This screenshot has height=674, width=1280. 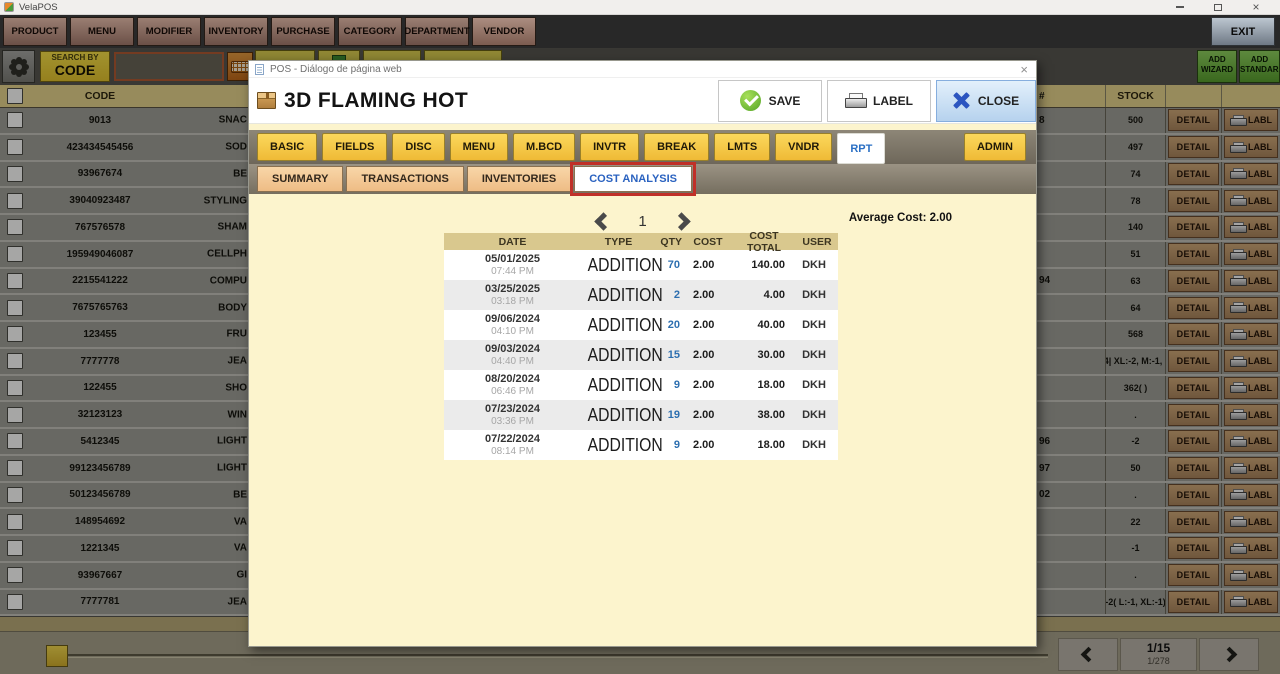 What do you see at coordinates (1180, 7) in the screenshot?
I see `minimize-icon` at bounding box center [1180, 7].